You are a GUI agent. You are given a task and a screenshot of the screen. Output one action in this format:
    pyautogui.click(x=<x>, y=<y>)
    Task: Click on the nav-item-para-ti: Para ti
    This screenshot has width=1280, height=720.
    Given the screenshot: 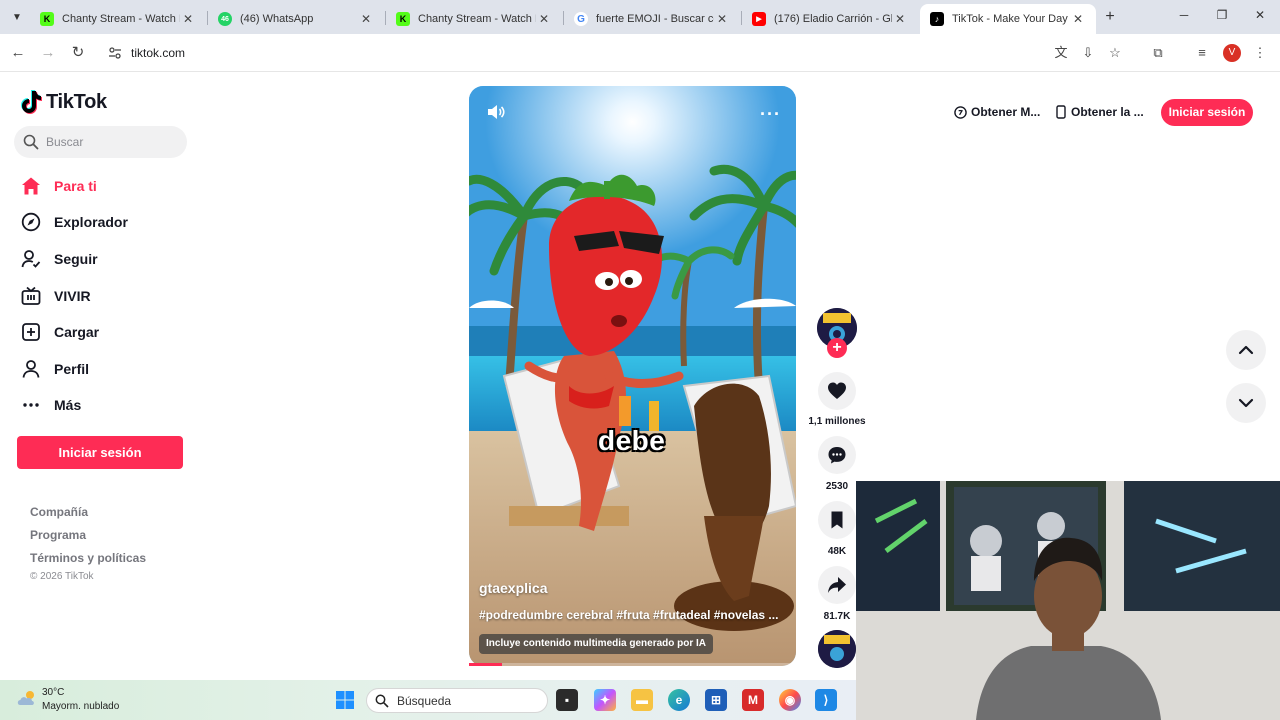 What is the action you would take?
    pyautogui.click(x=58, y=186)
    